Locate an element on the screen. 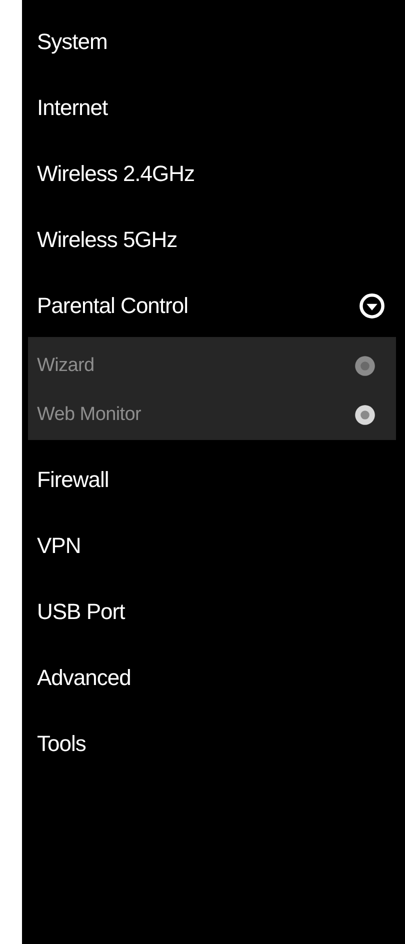 This screenshot has width=405, height=944. menu-item: Wireless 5GHz is located at coordinates (216, 240).